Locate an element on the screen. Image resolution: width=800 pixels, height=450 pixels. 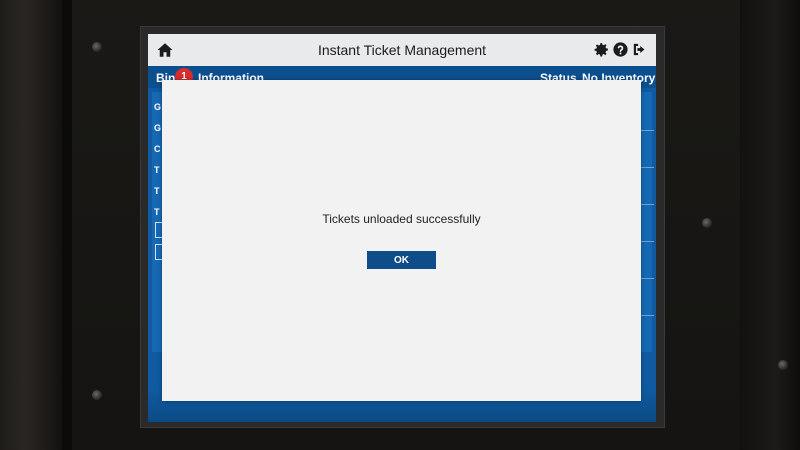
help-icon is located at coordinates (620, 52).